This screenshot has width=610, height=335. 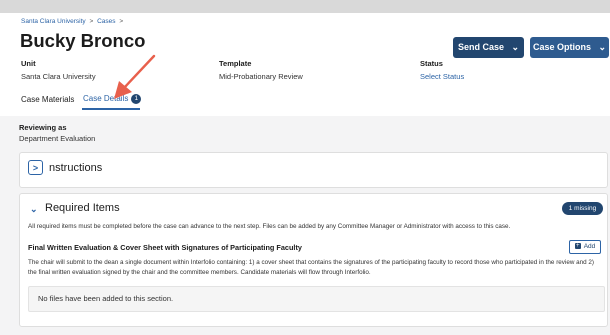 I want to click on send-case-label: Send Case, so click(x=480, y=47).